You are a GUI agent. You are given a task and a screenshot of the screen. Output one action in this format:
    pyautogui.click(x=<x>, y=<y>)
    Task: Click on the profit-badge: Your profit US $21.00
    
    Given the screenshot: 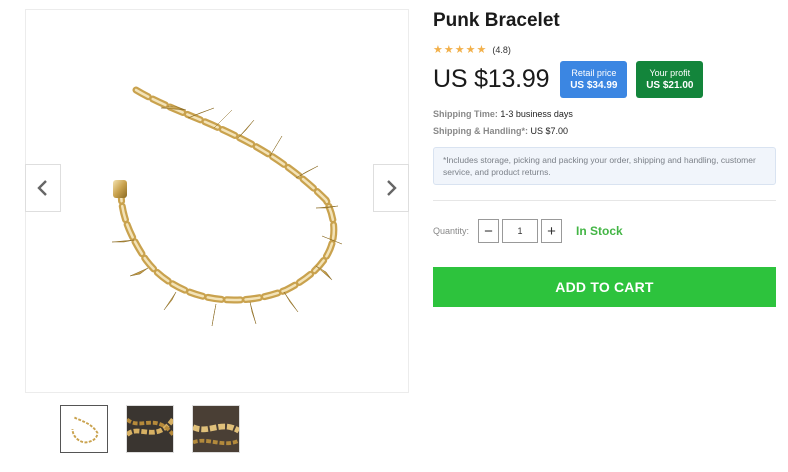 What is the action you would take?
    pyautogui.click(x=670, y=79)
    